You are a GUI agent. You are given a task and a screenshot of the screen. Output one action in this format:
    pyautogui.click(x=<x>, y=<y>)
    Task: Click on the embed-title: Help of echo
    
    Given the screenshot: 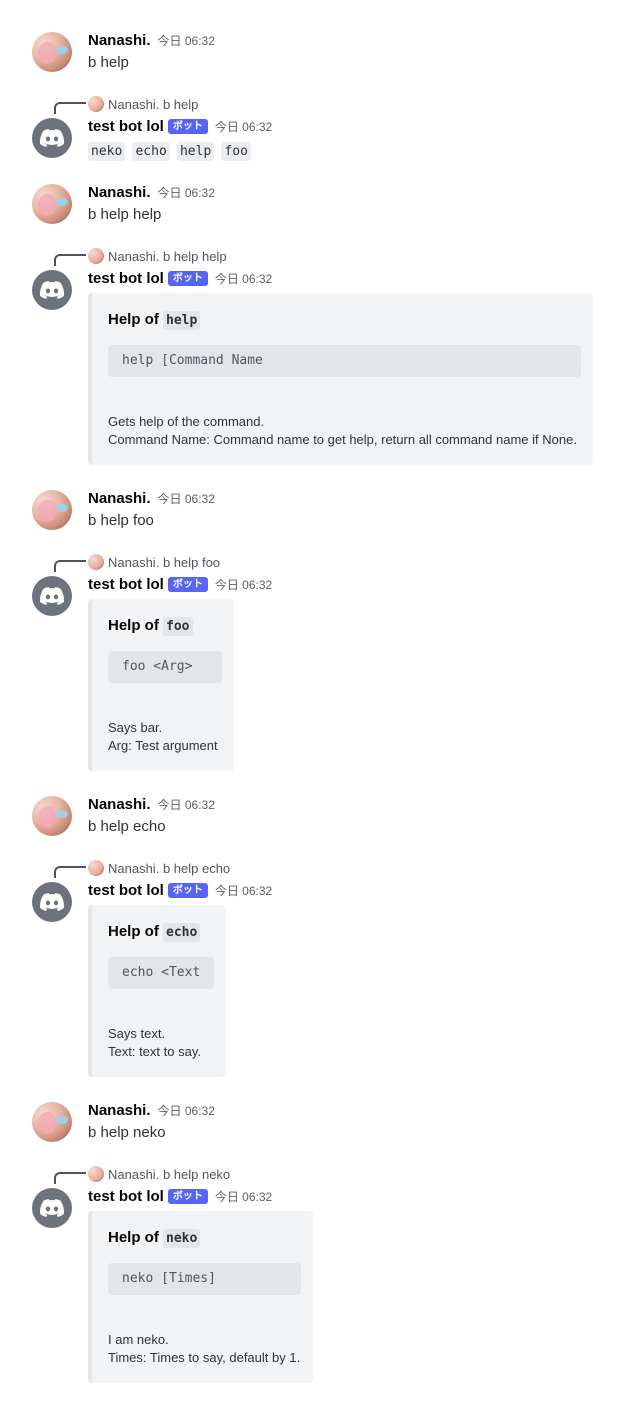 What is the action you would take?
    pyautogui.click(x=155, y=932)
    